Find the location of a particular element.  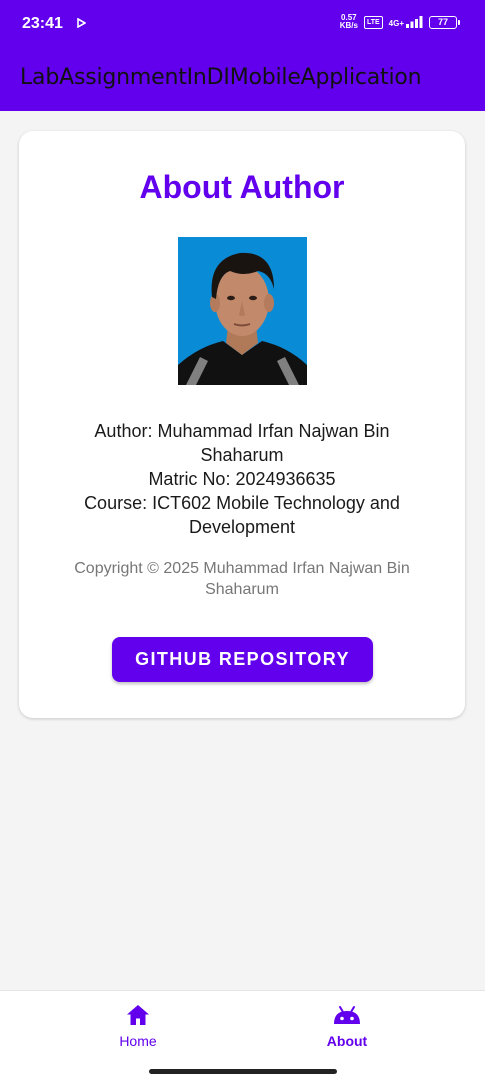

signal-group: 4G+ is located at coordinates (406, 22).